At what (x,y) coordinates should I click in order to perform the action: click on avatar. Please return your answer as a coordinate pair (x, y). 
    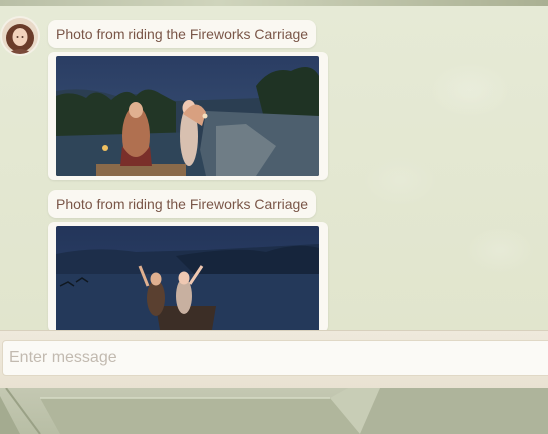
    Looking at the image, I should click on (20, 36).